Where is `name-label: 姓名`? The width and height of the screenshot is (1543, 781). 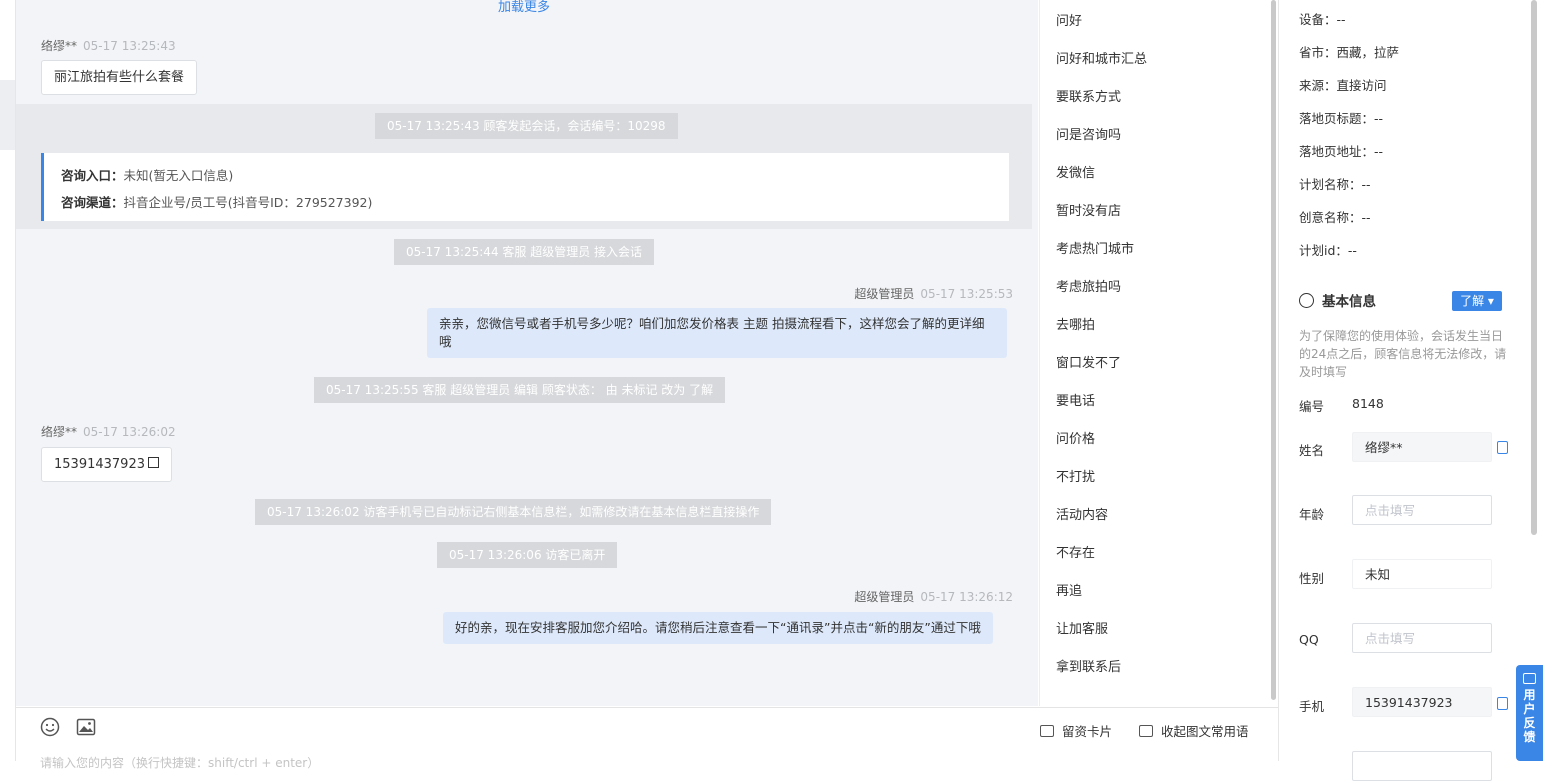 name-label: 姓名 is located at coordinates (1312, 450).